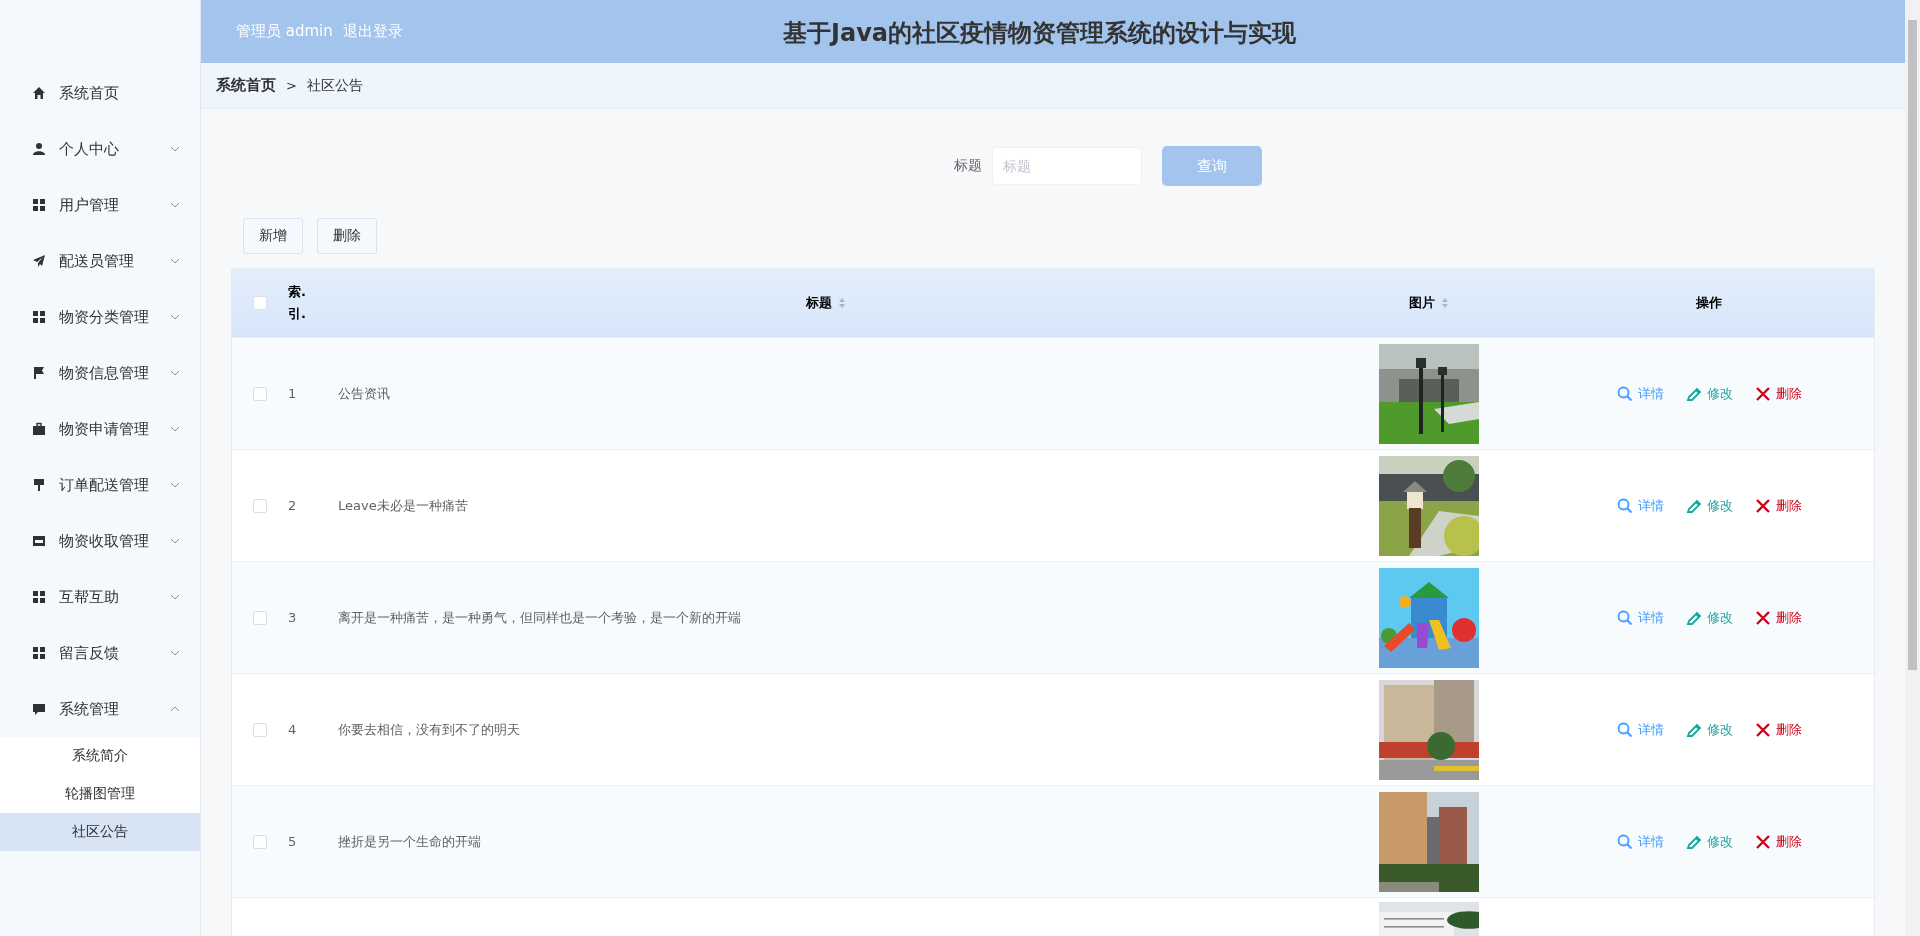  What do you see at coordinates (539, 617) in the screenshot?
I see `title-cell: 离开是一种痛苦，是一种勇气，但同样也是一个考验，是一个新的开端` at bounding box center [539, 617].